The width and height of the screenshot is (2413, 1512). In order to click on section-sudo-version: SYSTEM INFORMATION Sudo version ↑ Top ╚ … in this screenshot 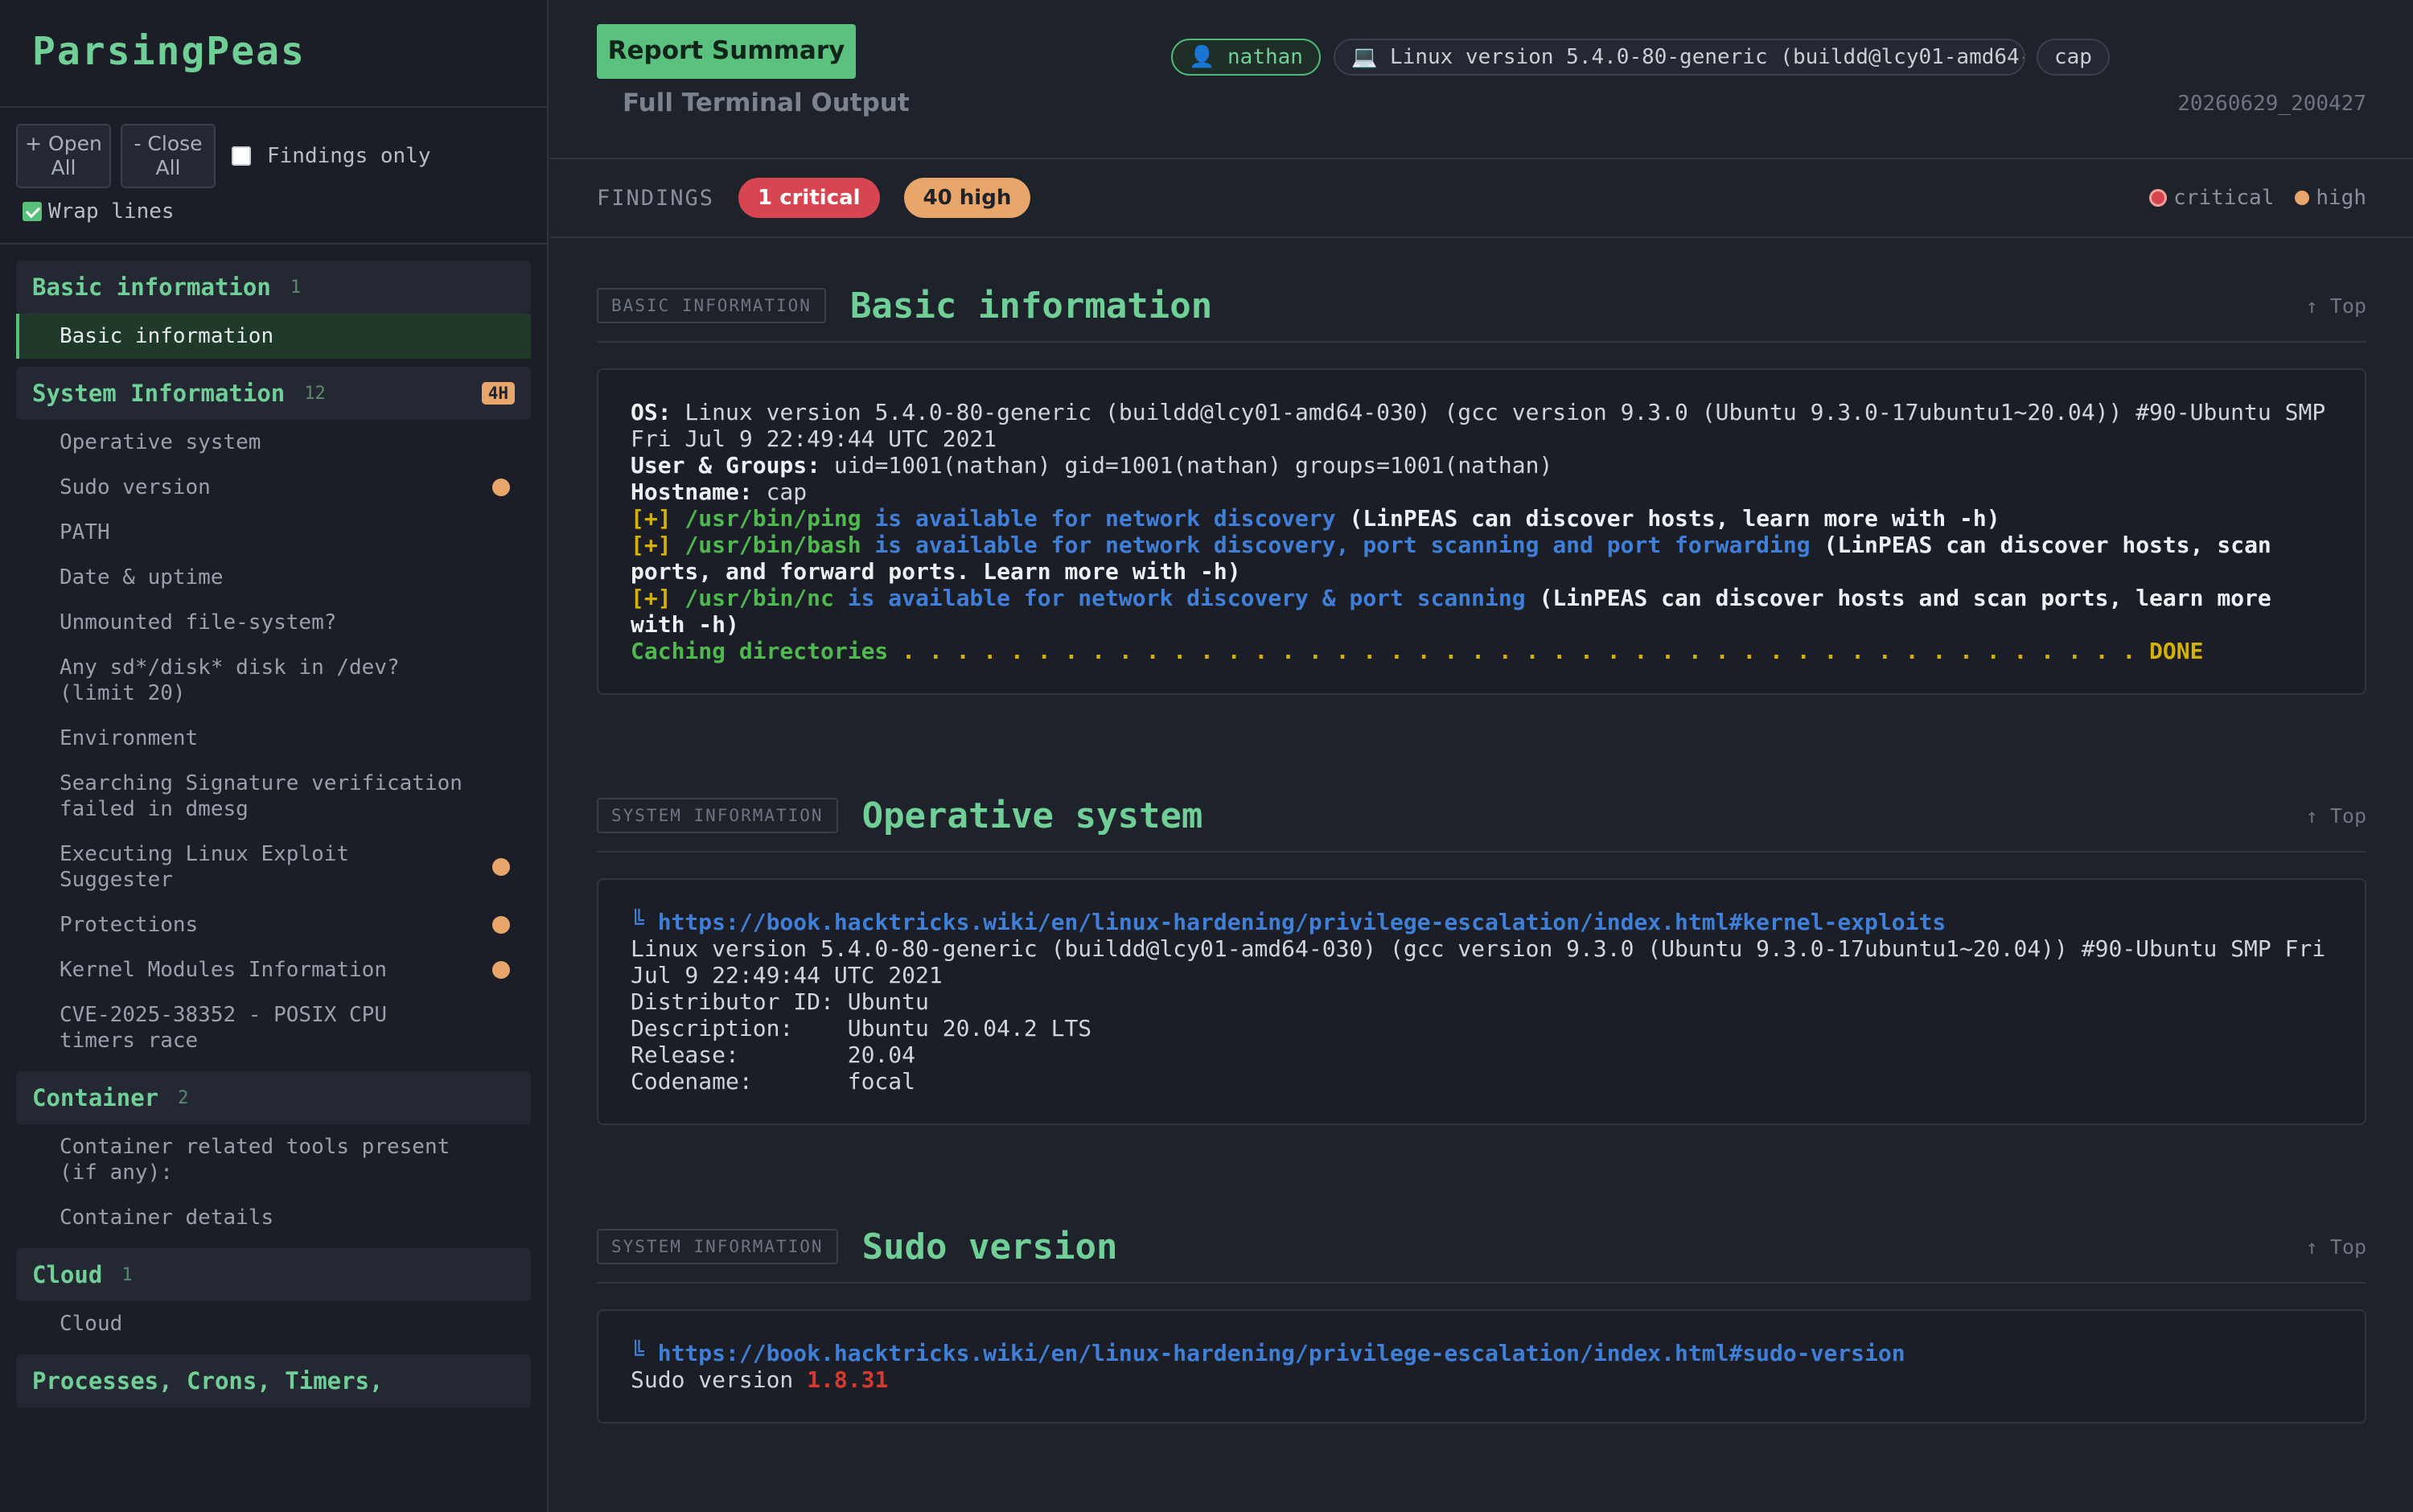, I will do `click(1481, 1318)`.